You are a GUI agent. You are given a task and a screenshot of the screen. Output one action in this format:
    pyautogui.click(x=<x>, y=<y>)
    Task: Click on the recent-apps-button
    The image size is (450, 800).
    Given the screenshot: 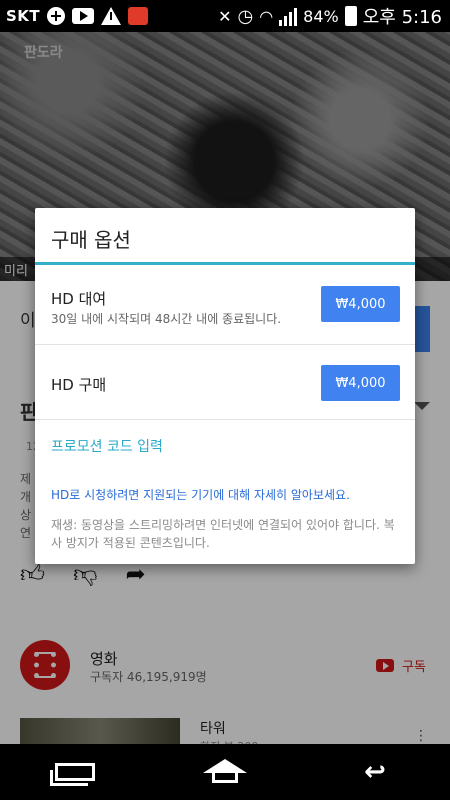 What is the action you would take?
    pyautogui.click(x=73, y=772)
    